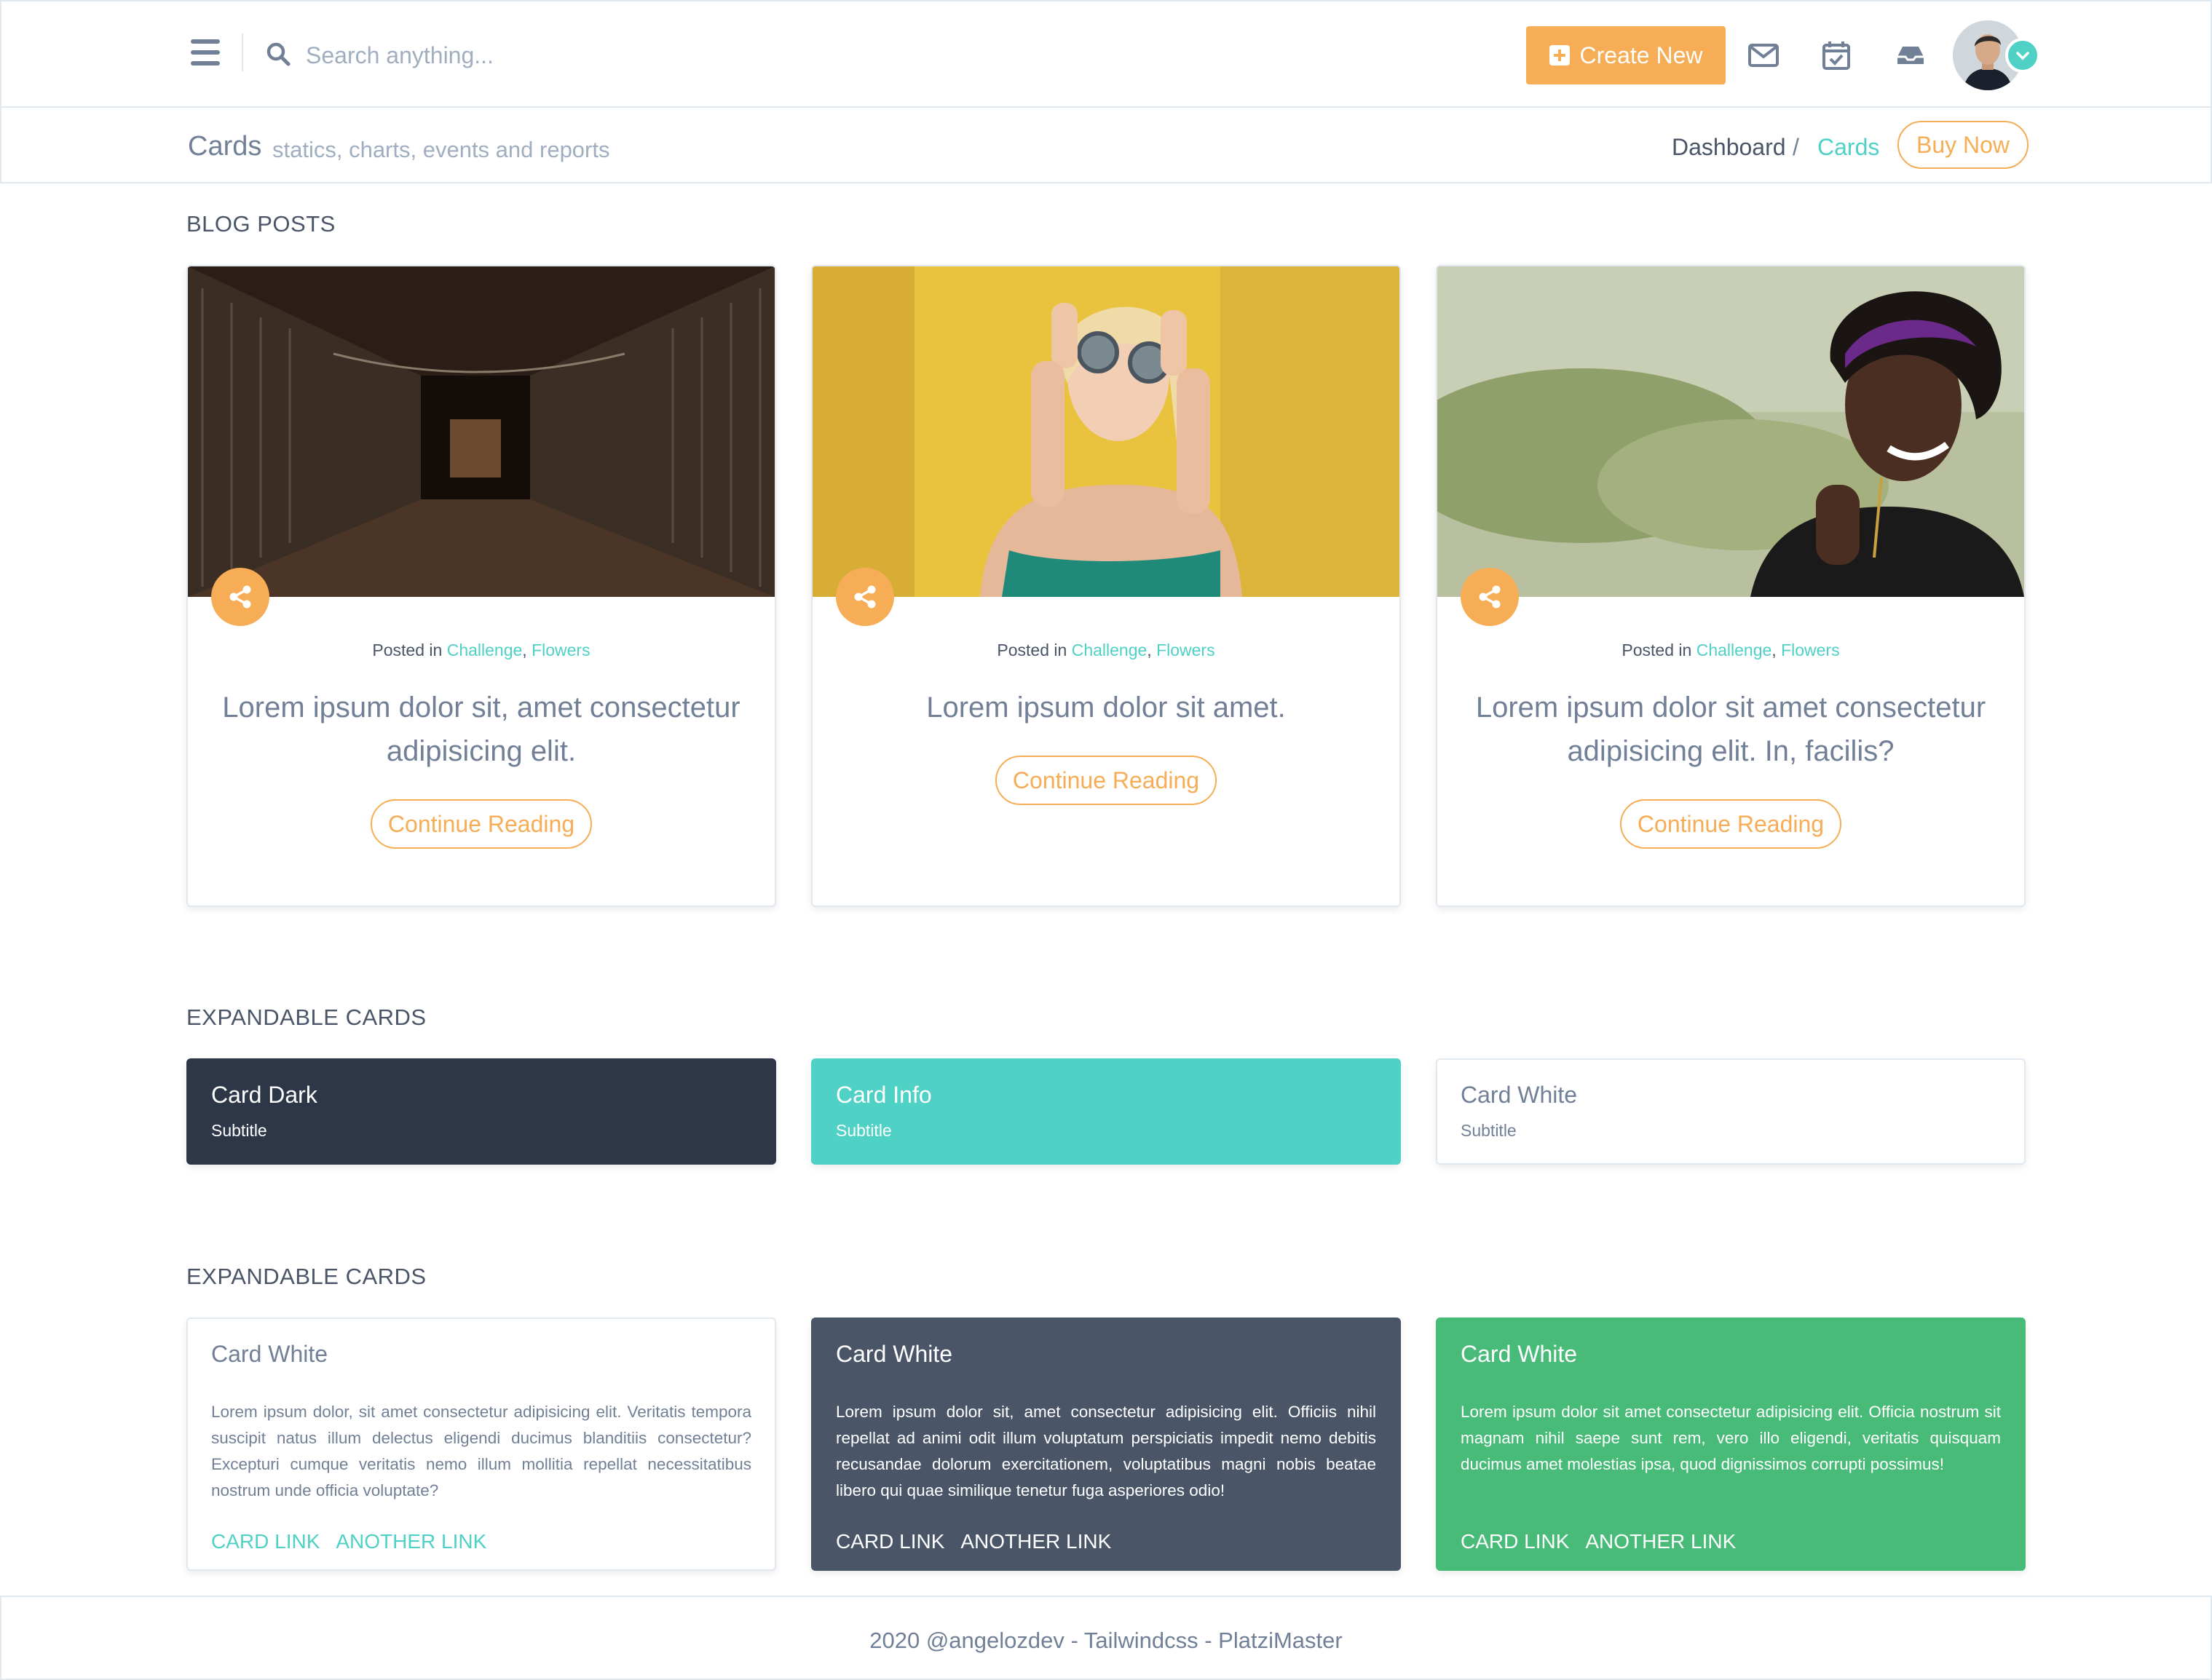  I want to click on mail-icon, so click(1763, 55).